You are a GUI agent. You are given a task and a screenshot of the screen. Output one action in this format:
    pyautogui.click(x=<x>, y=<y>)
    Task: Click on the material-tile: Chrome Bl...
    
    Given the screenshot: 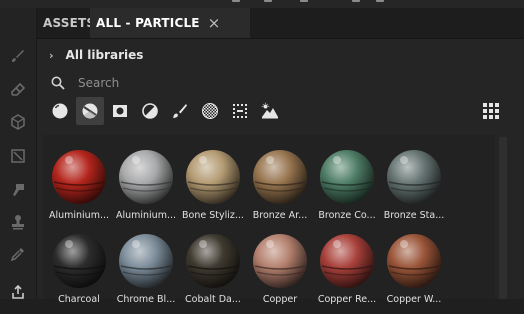 What is the action you would take?
    pyautogui.click(x=146, y=273)
    